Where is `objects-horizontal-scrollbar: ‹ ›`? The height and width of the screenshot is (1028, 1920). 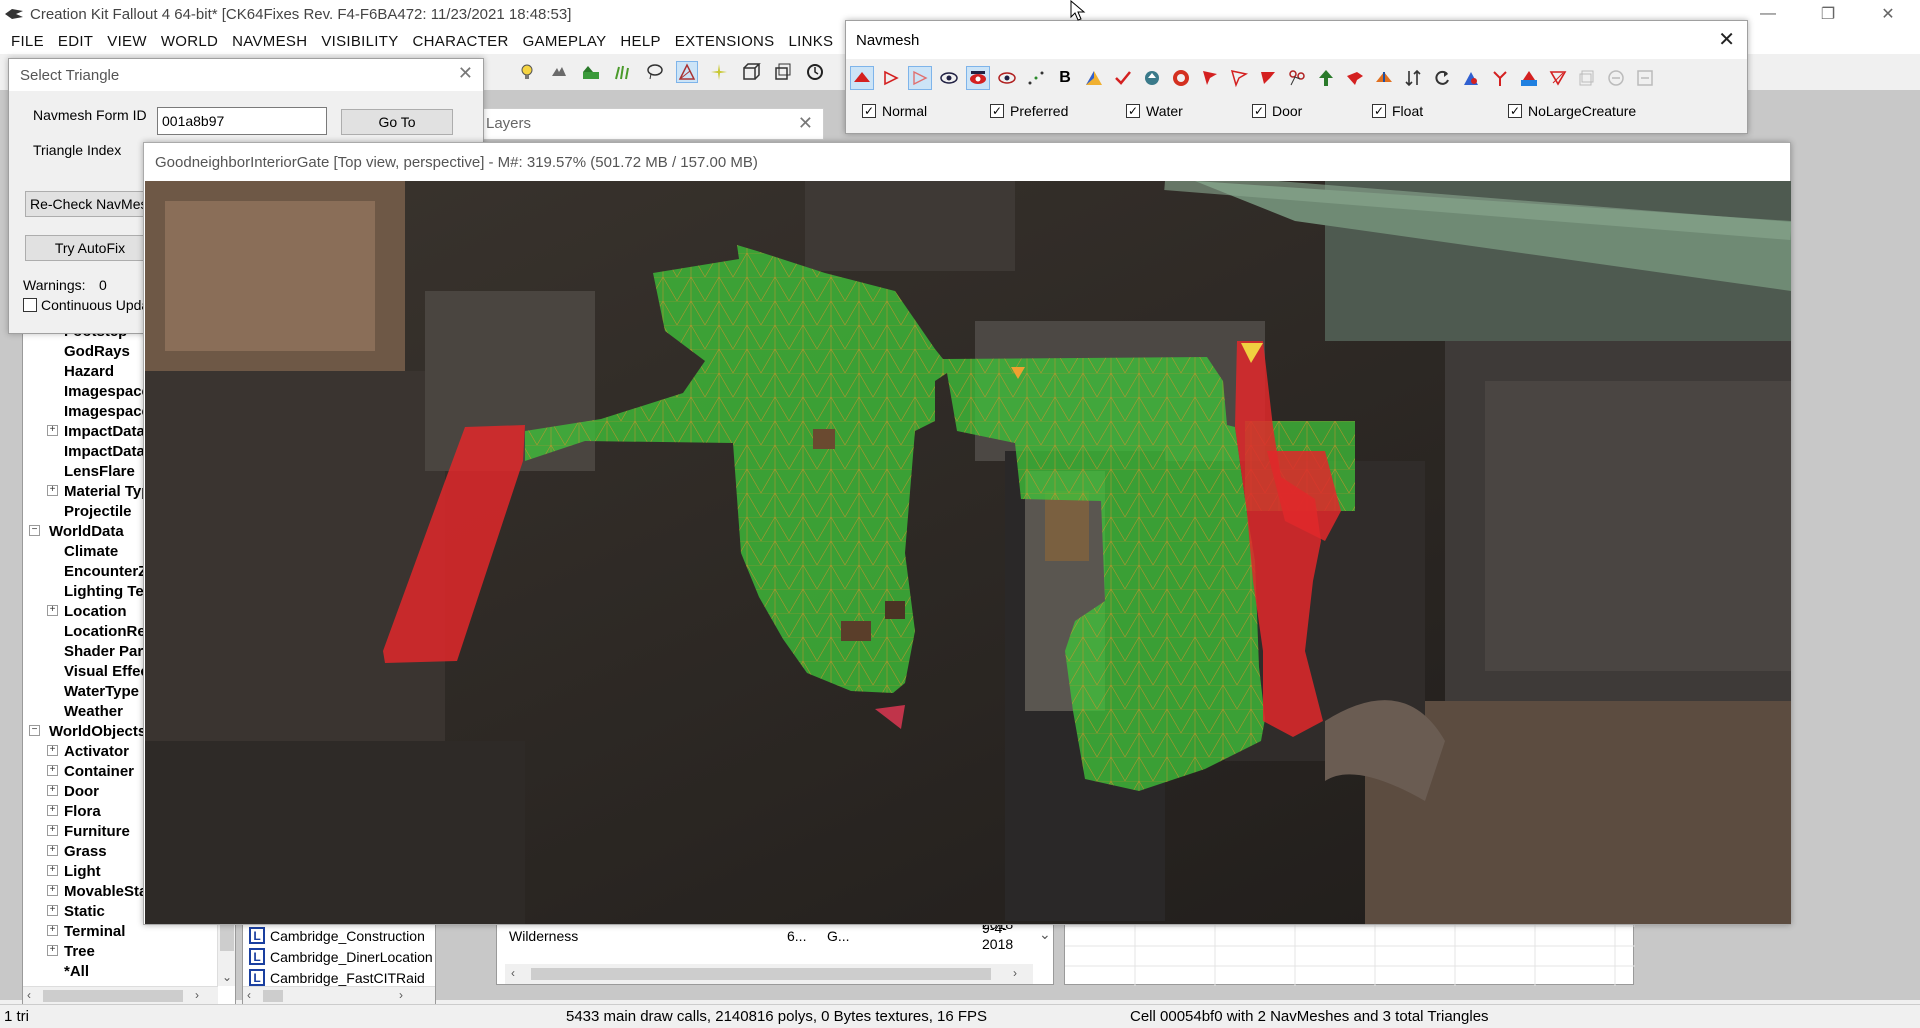 objects-horizontal-scrollbar: ‹ › is located at coordinates (769, 974).